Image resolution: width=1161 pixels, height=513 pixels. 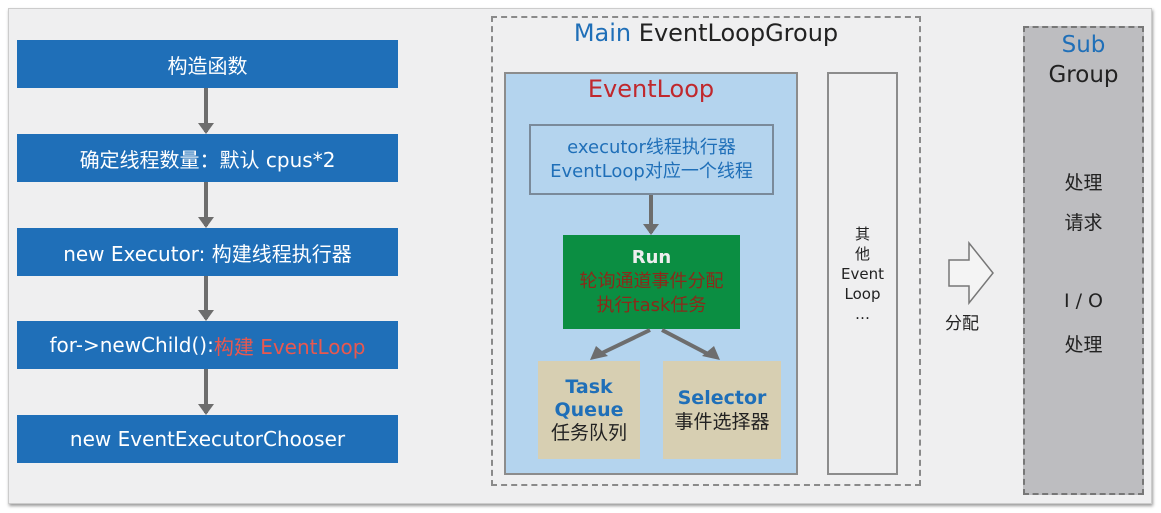 I want to click on dispatch-arrow-icon, so click(x=971, y=273).